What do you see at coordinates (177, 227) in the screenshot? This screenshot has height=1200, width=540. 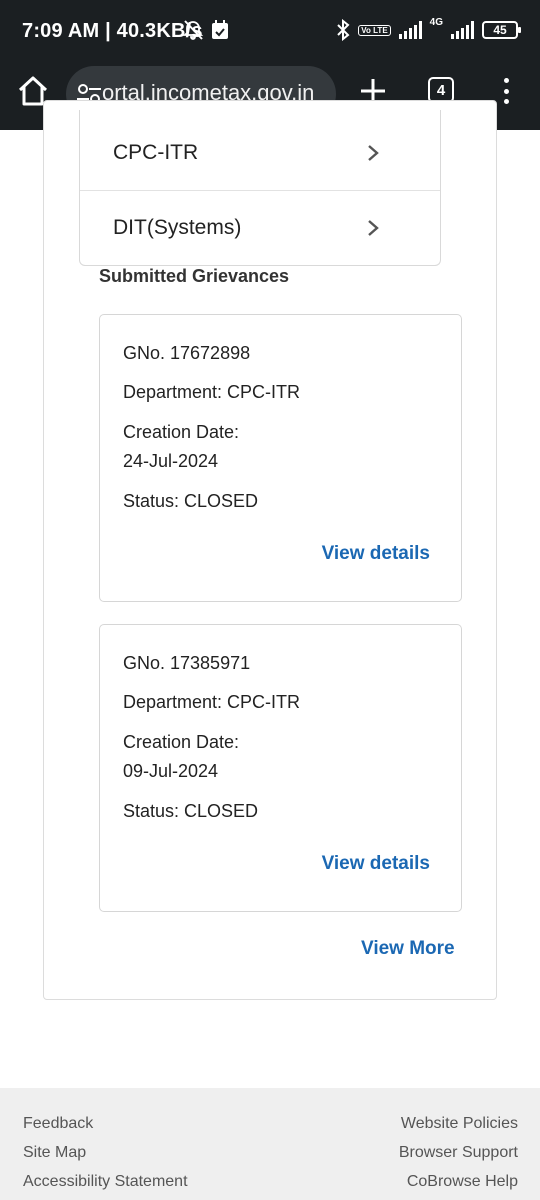 I see `department-label: DIT(Systems)` at bounding box center [177, 227].